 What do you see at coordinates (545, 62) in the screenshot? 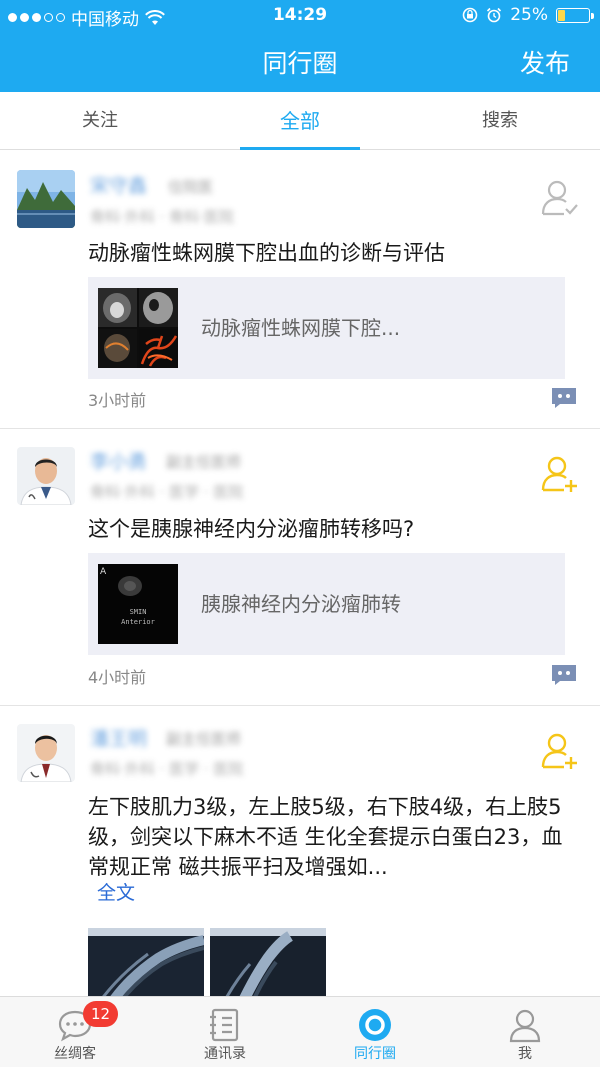
I see `publish-button: 发布` at bounding box center [545, 62].